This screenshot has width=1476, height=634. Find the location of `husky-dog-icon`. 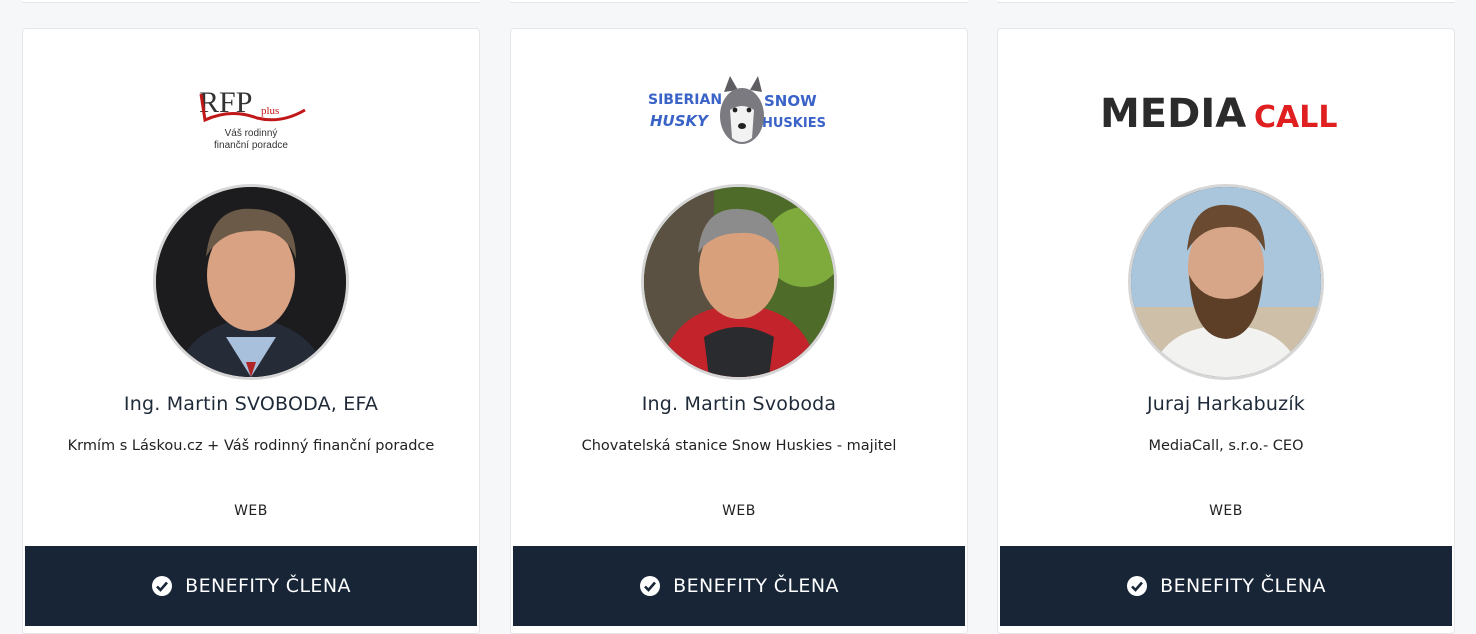

husky-dog-icon is located at coordinates (742, 110).